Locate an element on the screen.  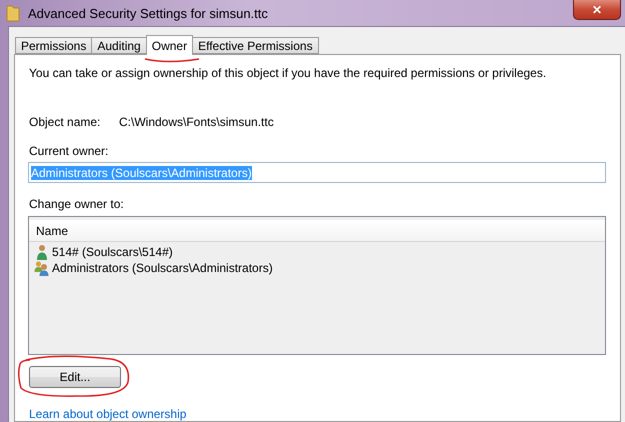
object-name-value: C:\Windows\Fonts\simsun.ttc is located at coordinates (196, 122).